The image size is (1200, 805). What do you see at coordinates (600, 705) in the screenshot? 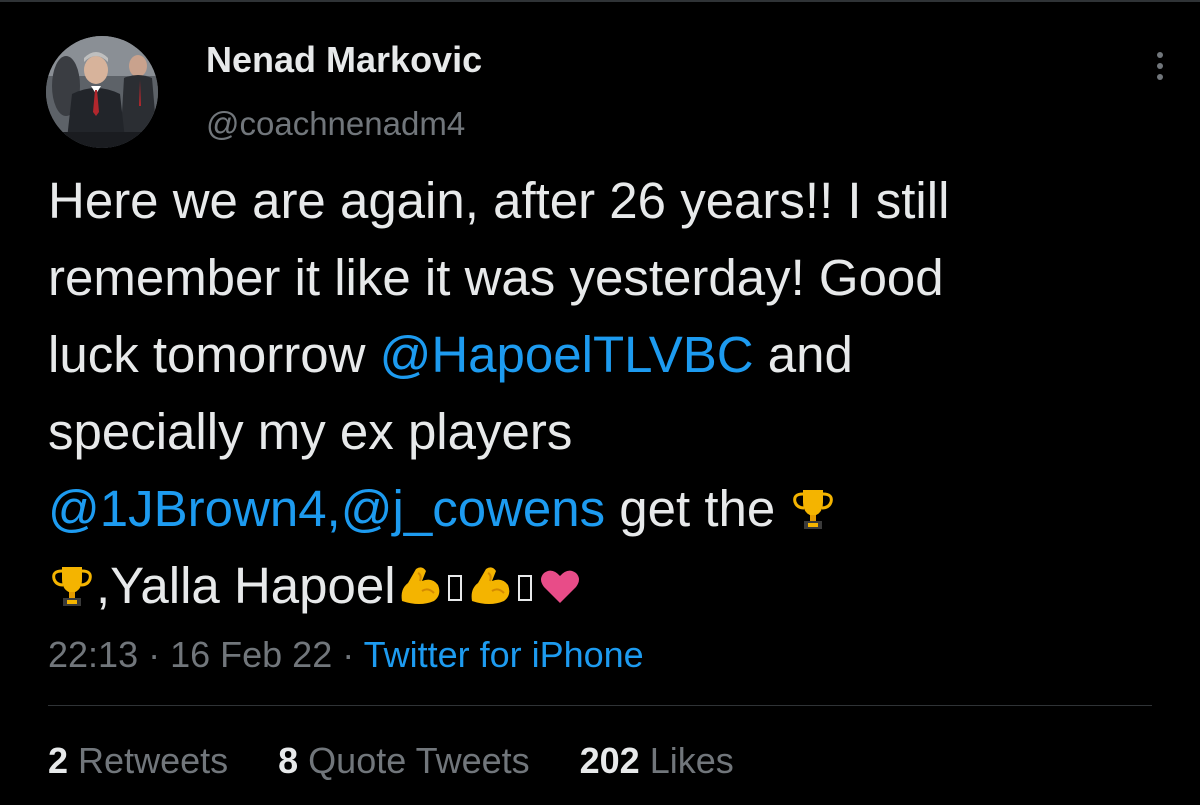
I see `stats-divider` at bounding box center [600, 705].